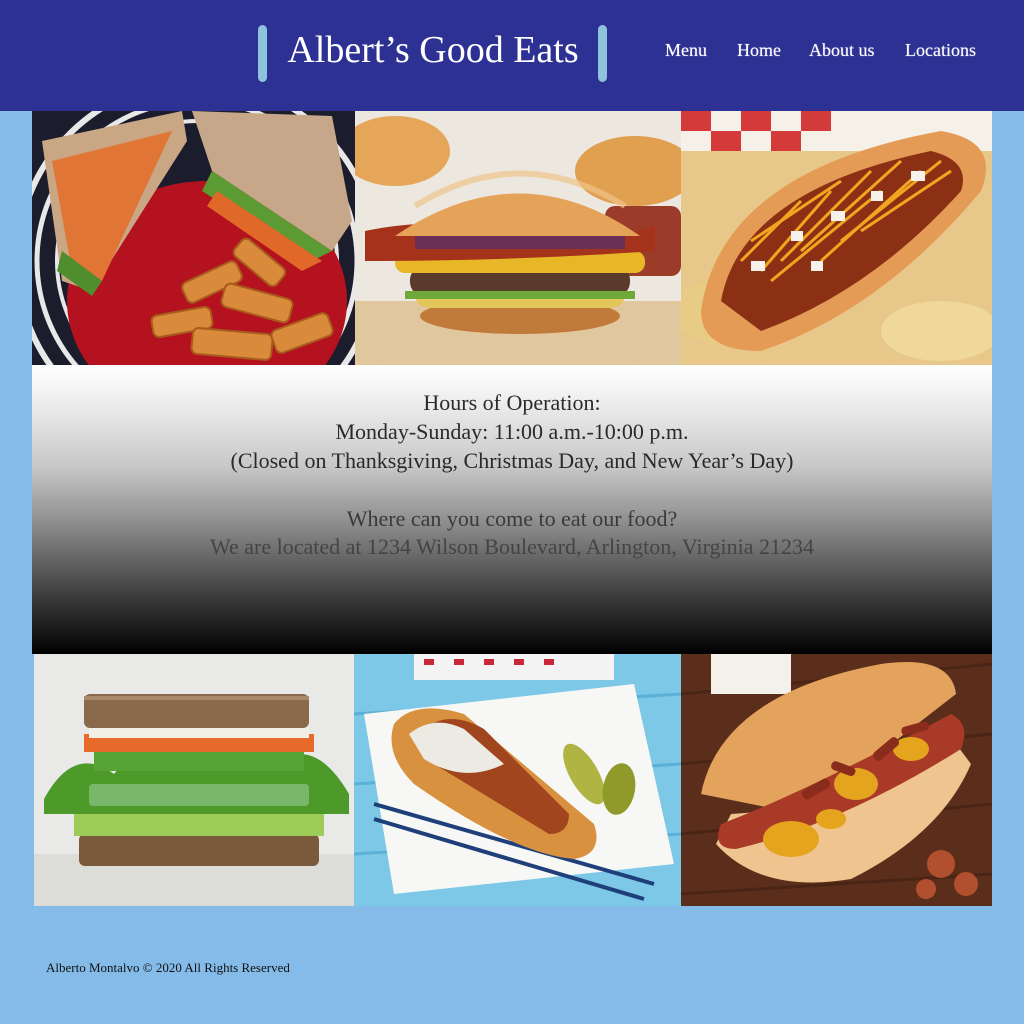 The height and width of the screenshot is (1024, 1024). Describe the element at coordinates (602, 53) in the screenshot. I see `title-accent-bar-right` at that location.